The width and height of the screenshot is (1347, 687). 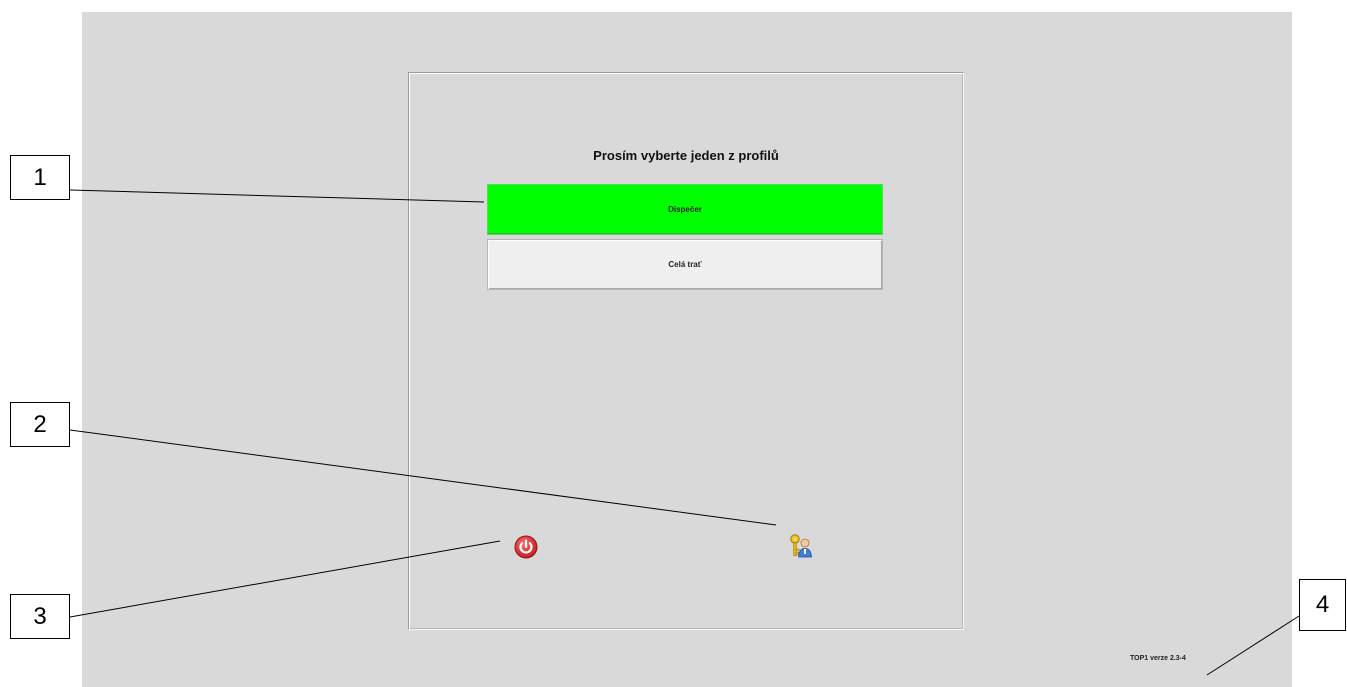 I want to click on callout-box-1: 1, so click(x=40, y=177).